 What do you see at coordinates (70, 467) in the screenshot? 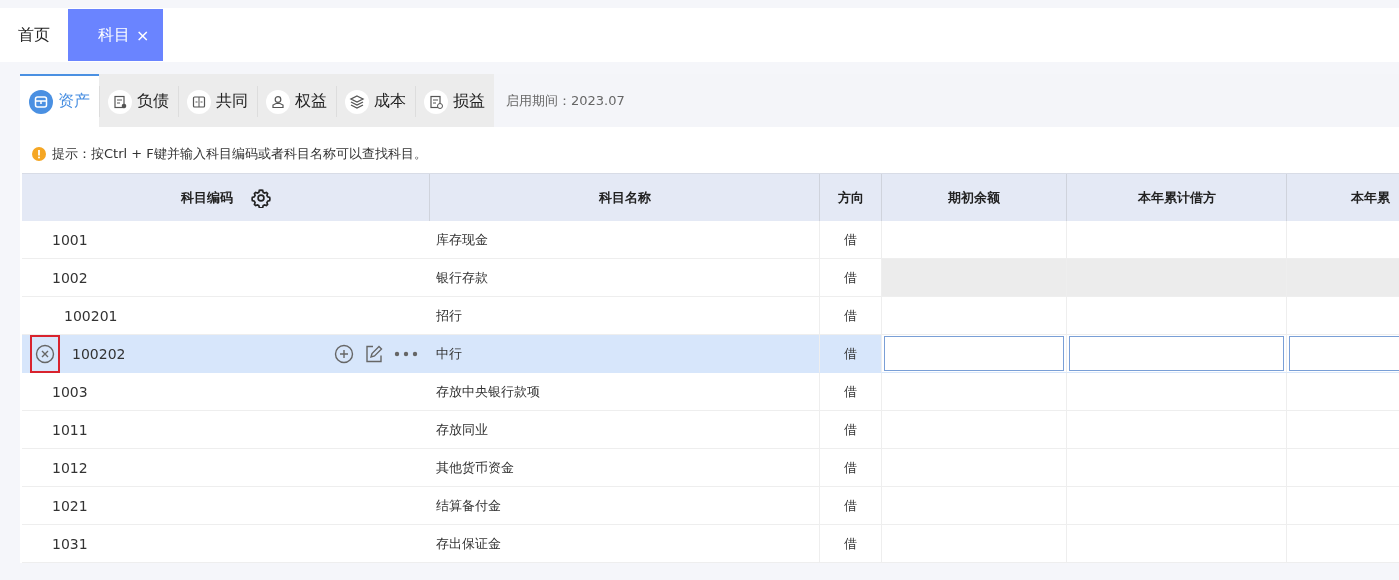
I see `table-cell: 1012` at bounding box center [70, 467].